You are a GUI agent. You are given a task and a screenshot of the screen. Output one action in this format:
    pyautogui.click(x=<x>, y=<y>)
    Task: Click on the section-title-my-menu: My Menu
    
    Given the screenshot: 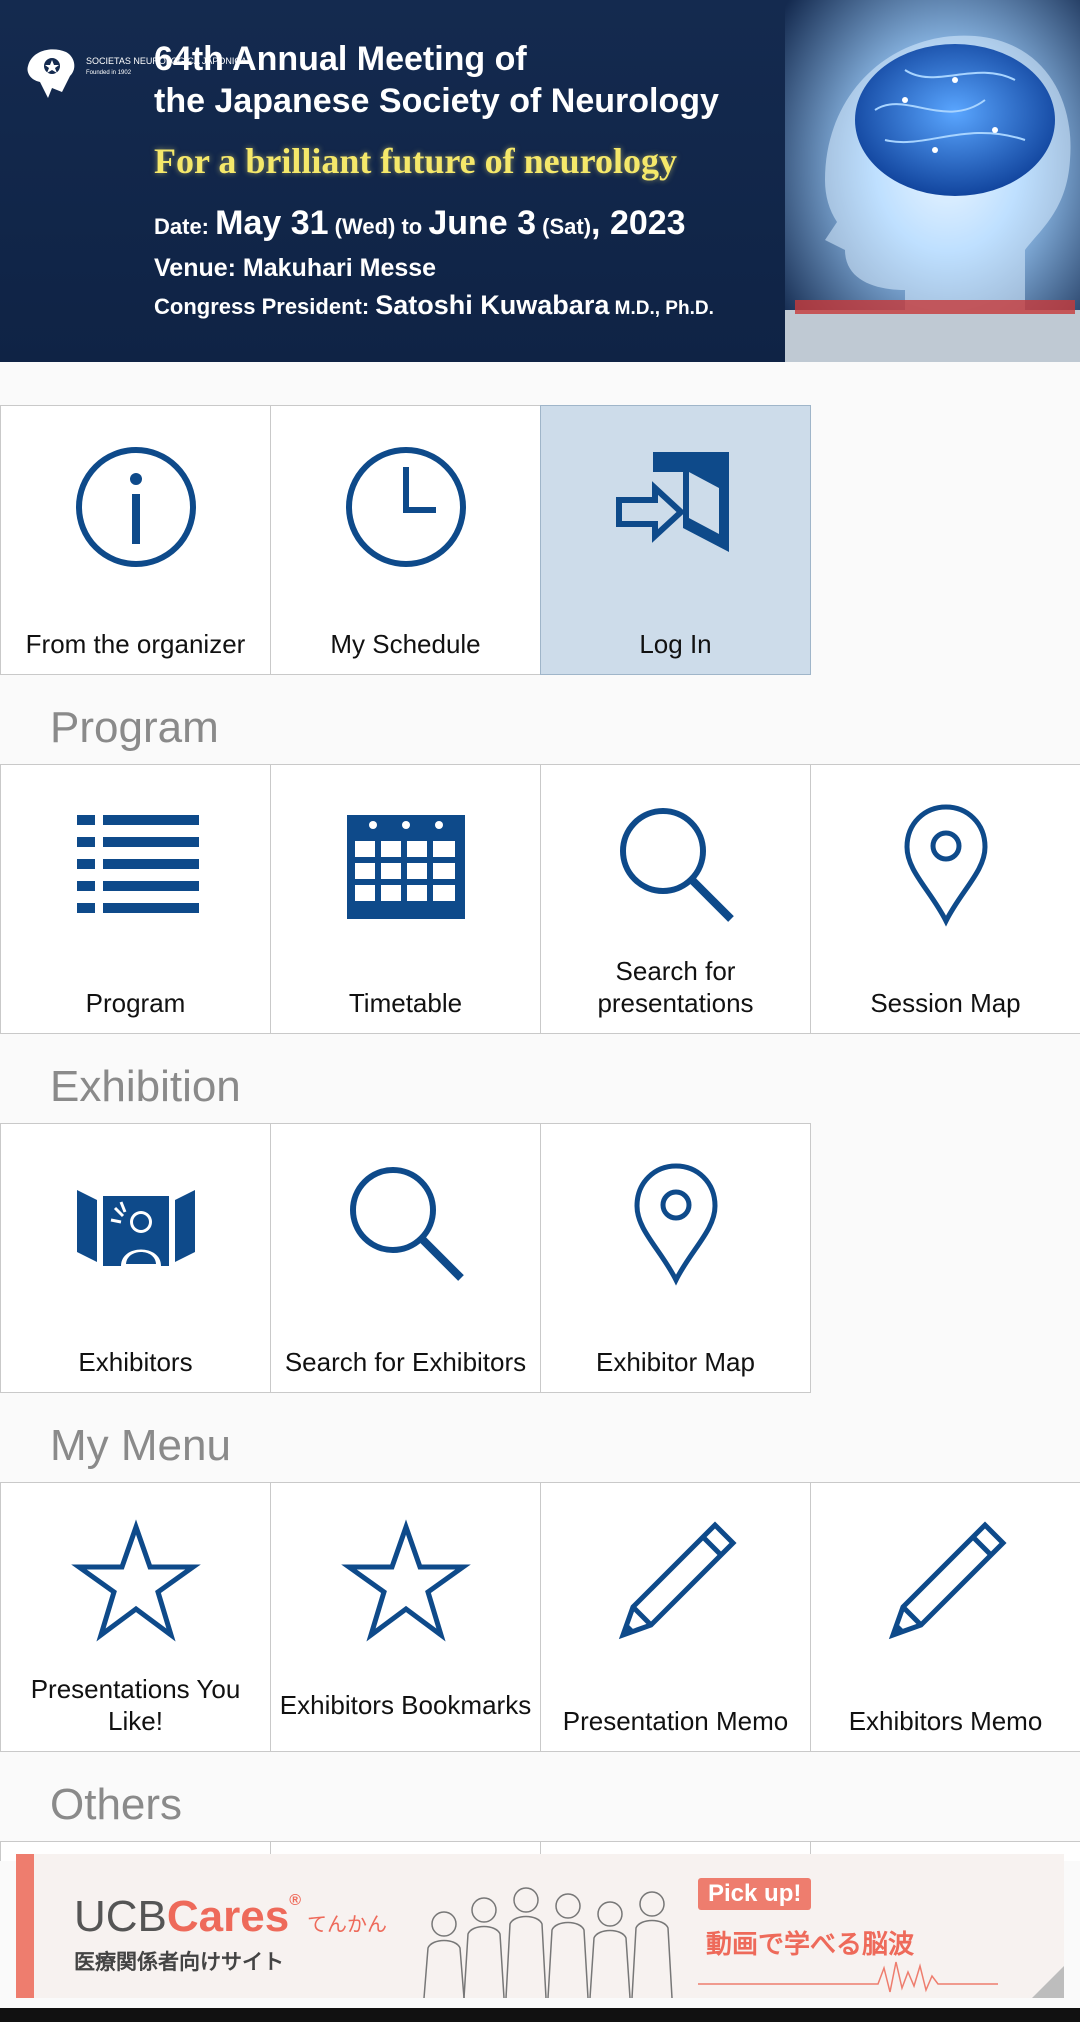 What is the action you would take?
    pyautogui.click(x=140, y=1445)
    